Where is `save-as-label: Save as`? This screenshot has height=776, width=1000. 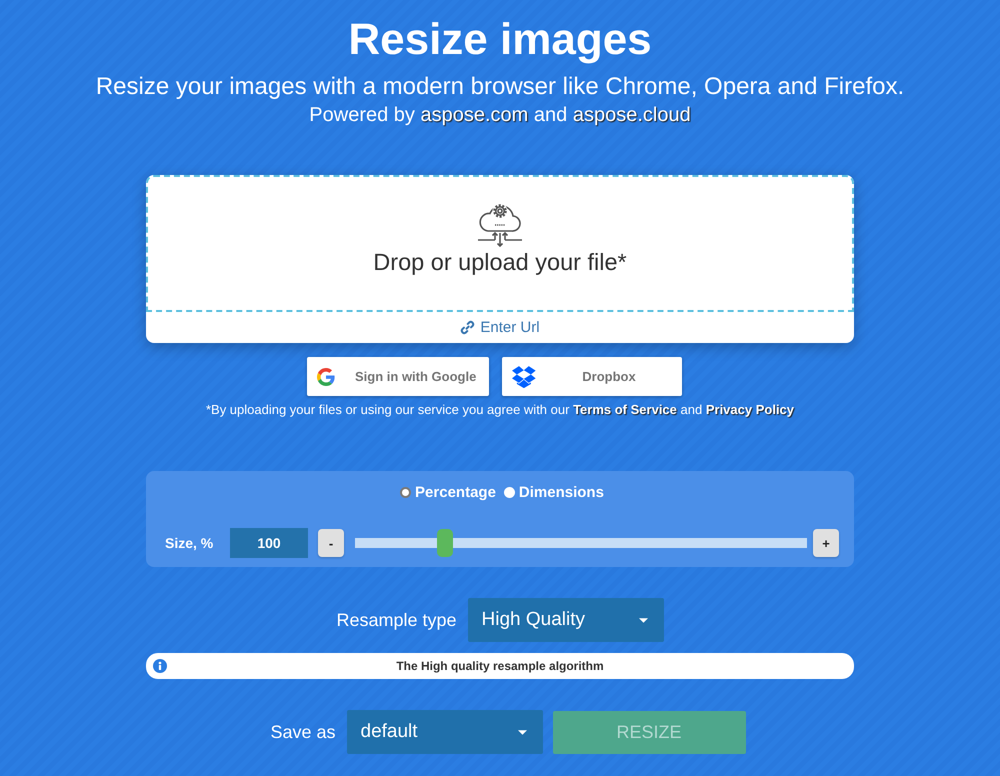
save-as-label: Save as is located at coordinates (303, 732).